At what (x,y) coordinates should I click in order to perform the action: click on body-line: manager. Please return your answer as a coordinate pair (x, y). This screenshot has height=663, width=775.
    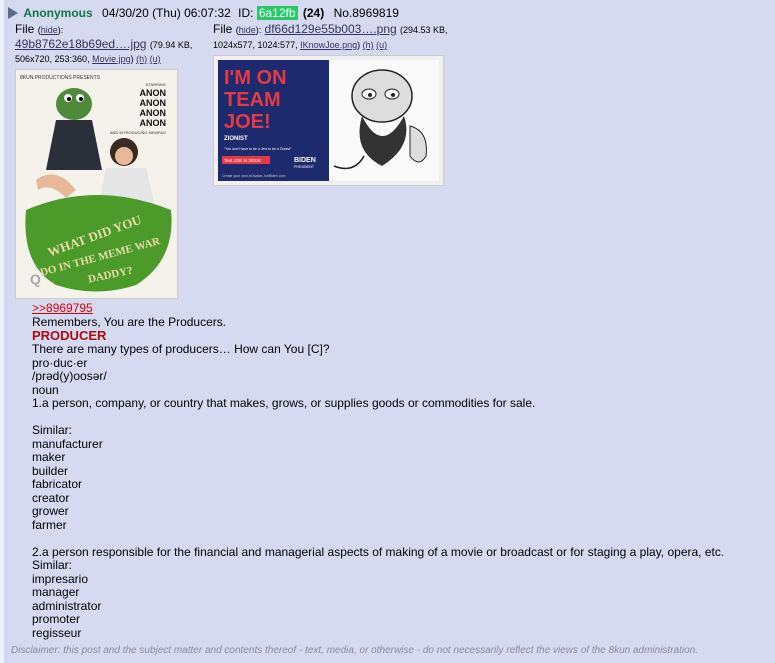
    Looking at the image, I should click on (56, 592).